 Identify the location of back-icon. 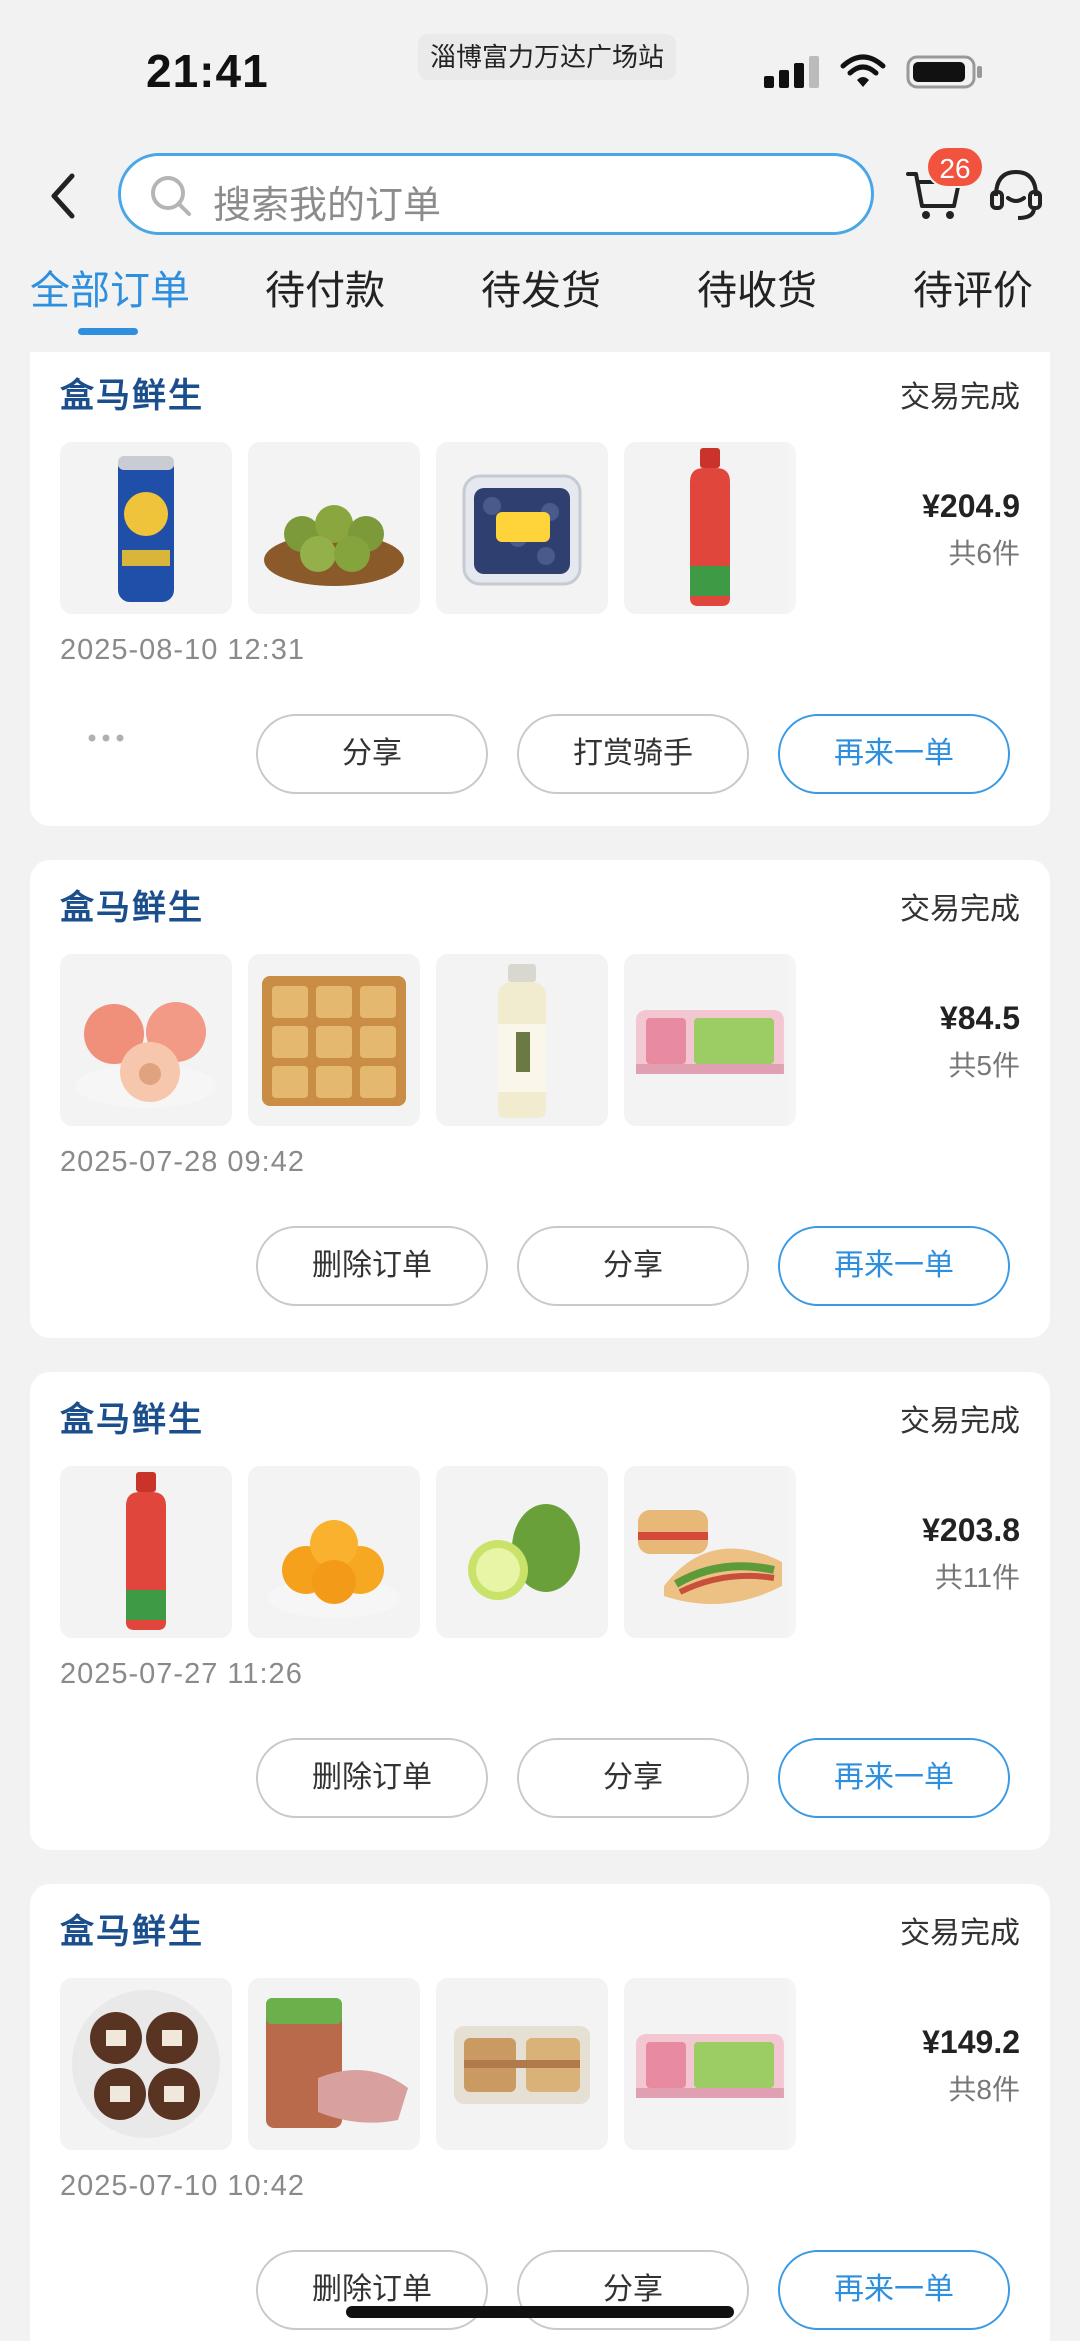
(64, 196).